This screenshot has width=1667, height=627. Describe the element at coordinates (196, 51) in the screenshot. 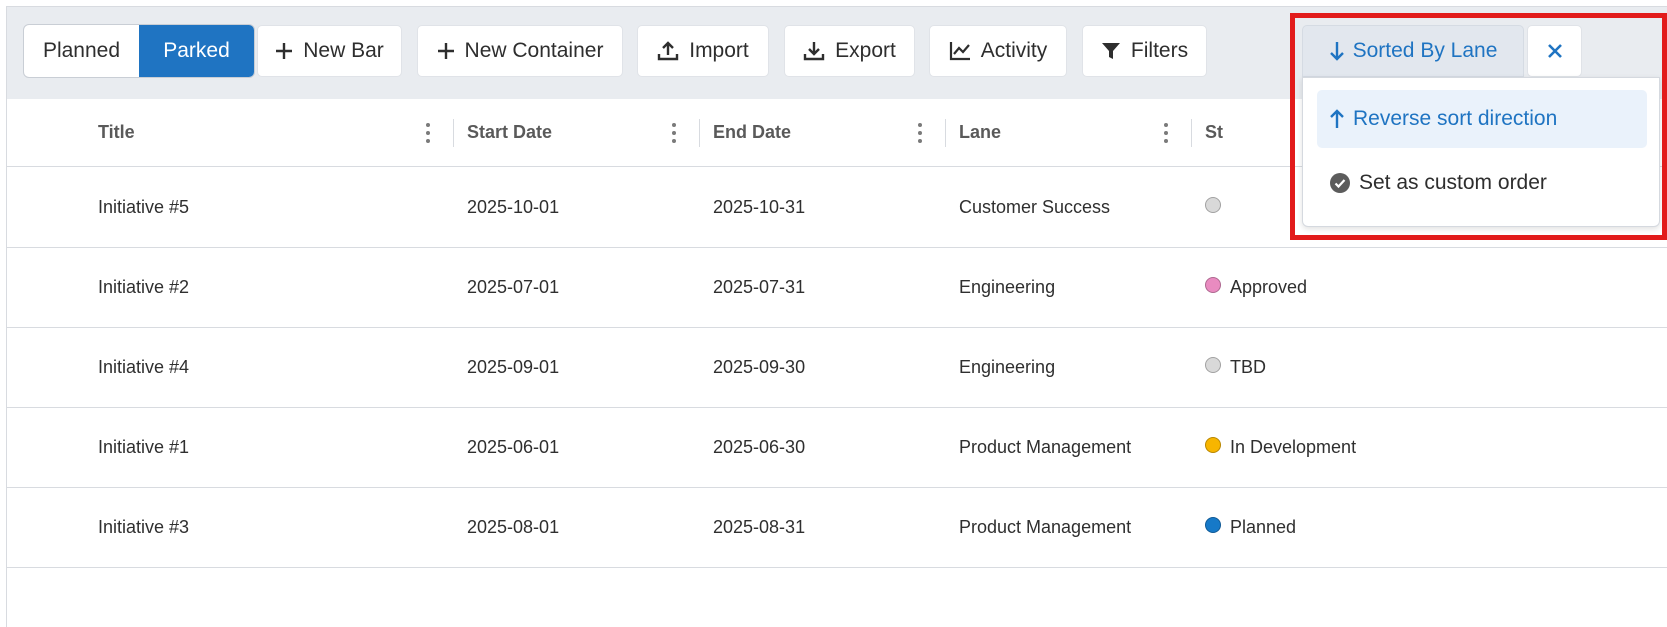

I see `parked-tab: Parked` at that location.